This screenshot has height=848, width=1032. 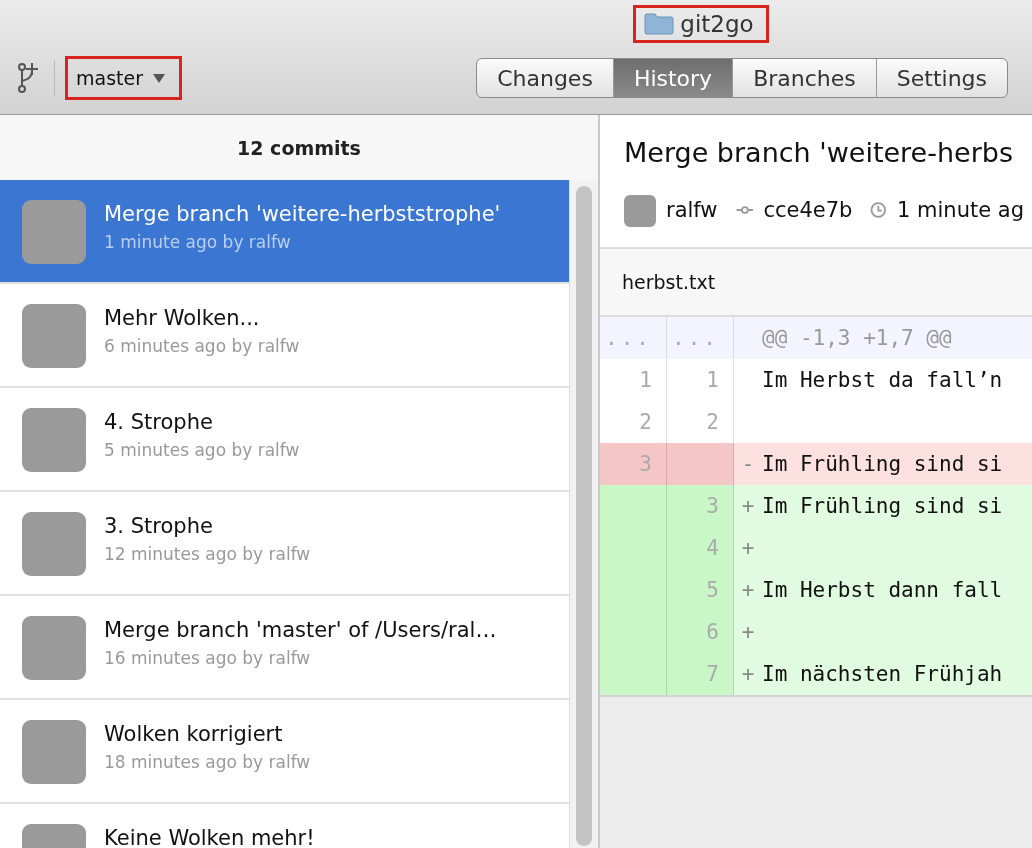 I want to click on code-line: Im Herbst da fall’n, so click(x=882, y=380).